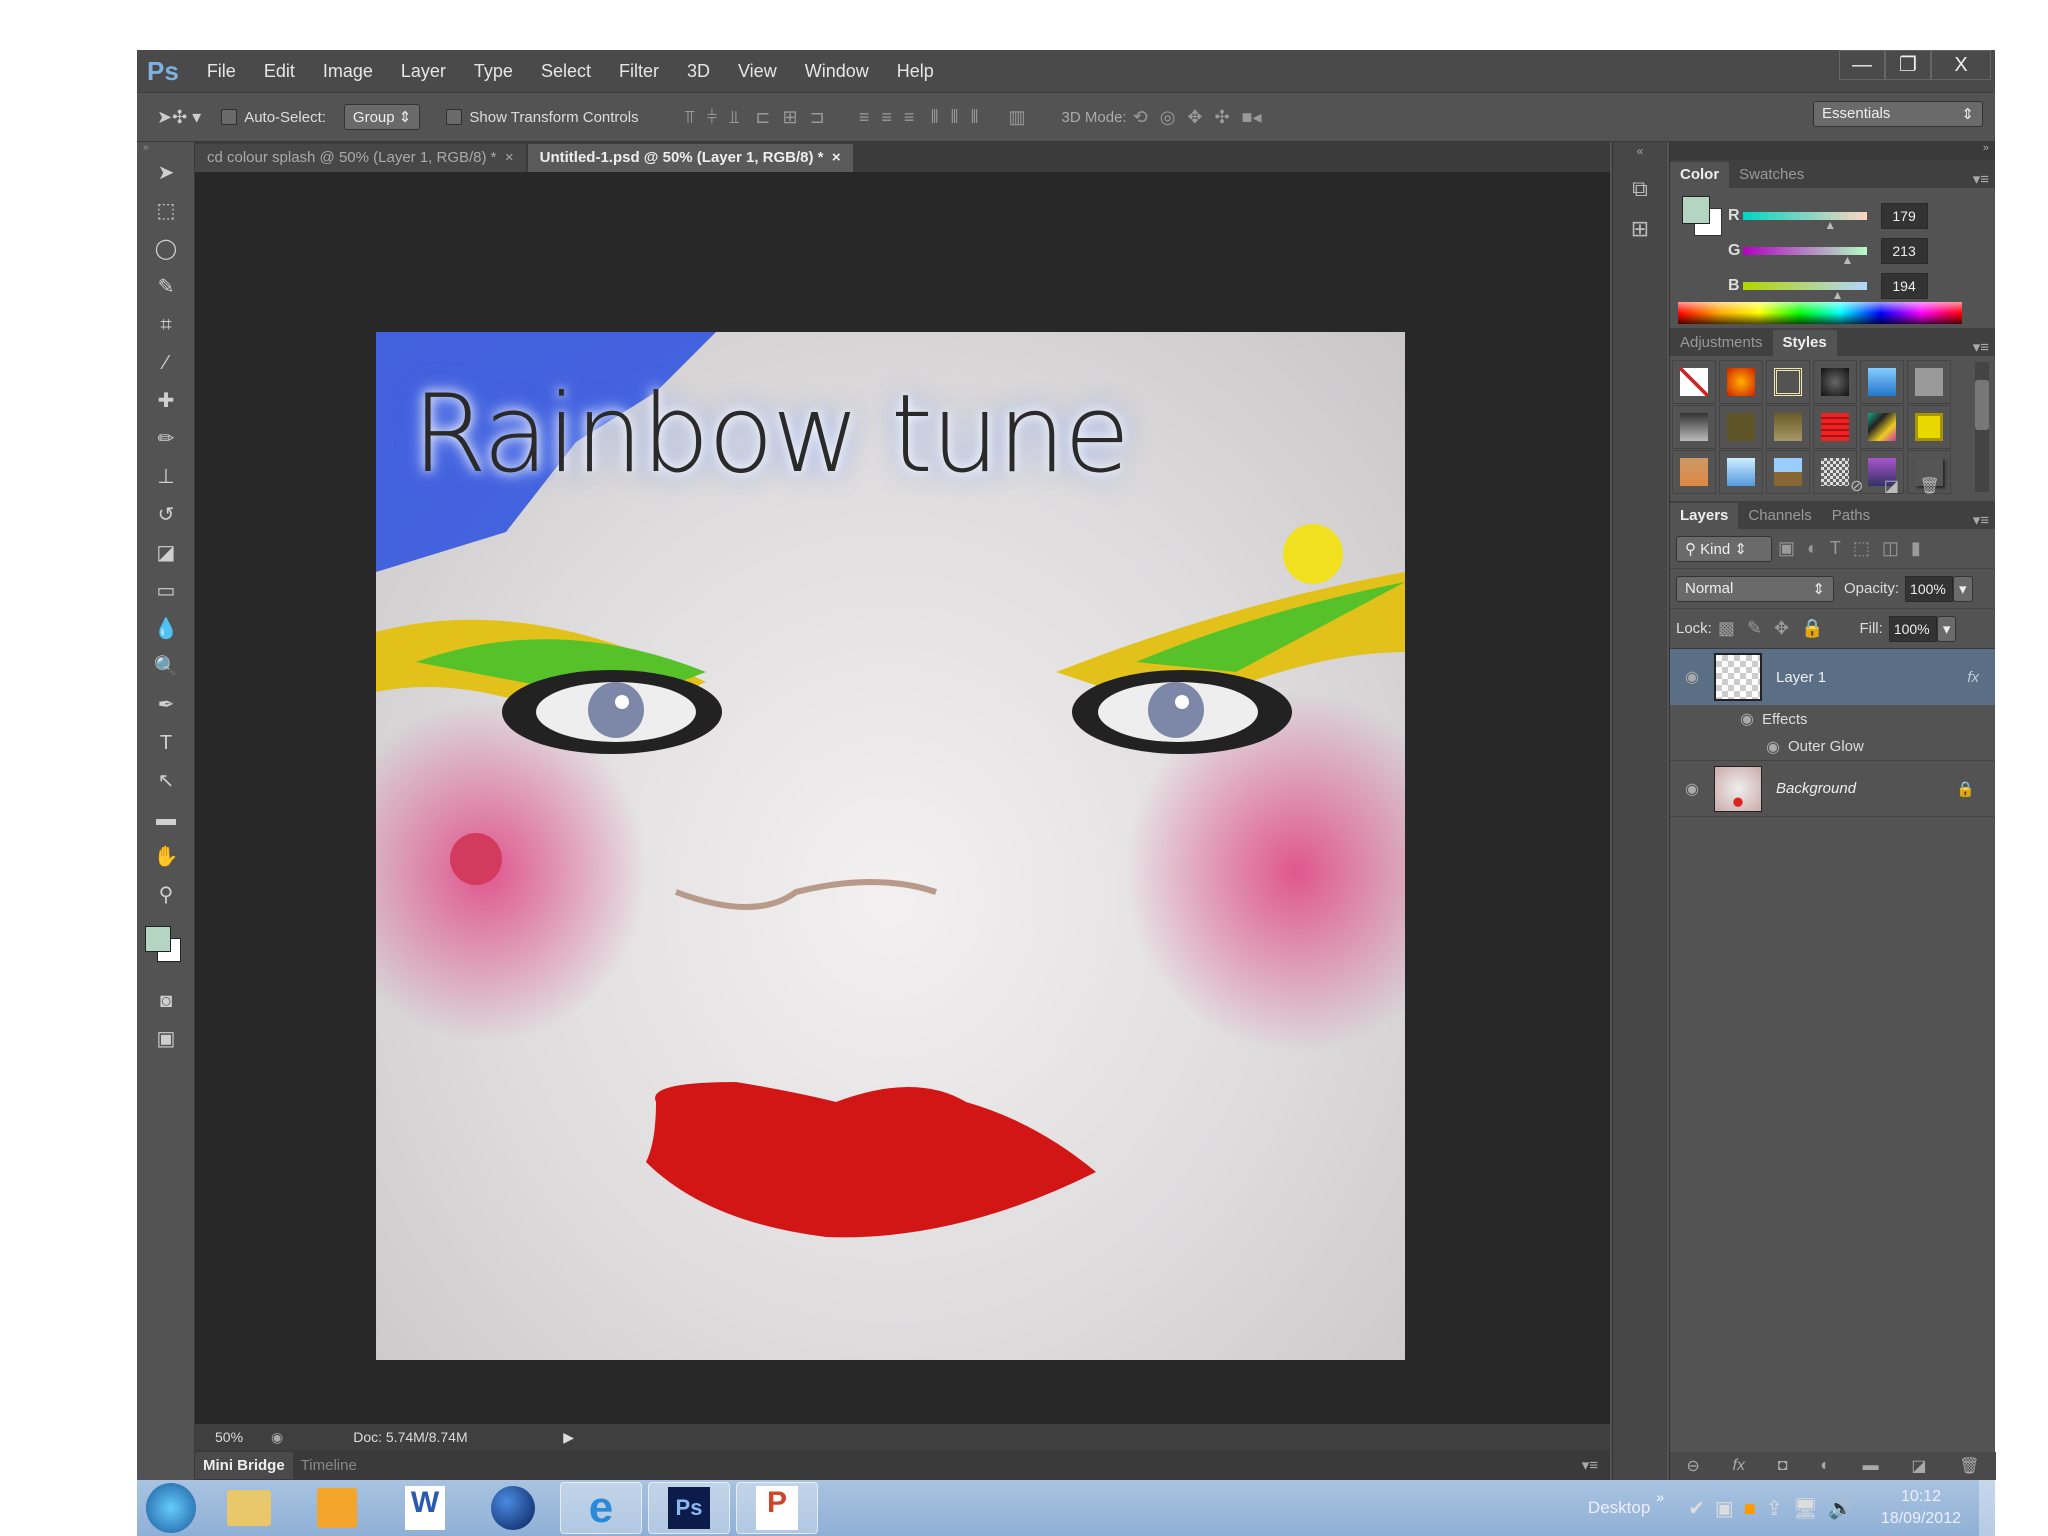  What do you see at coordinates (1660, 1497) in the screenshot?
I see `show-more-chevron: »` at bounding box center [1660, 1497].